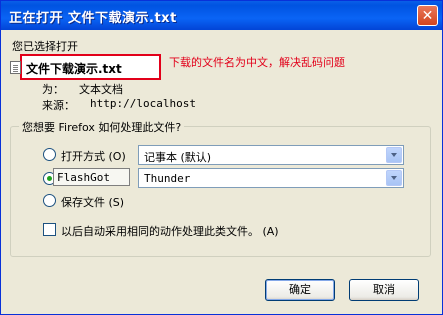 The height and width of the screenshot is (315, 443). What do you see at coordinates (167, 178) in the screenshot?
I see `flashgot-value: Thunder` at bounding box center [167, 178].